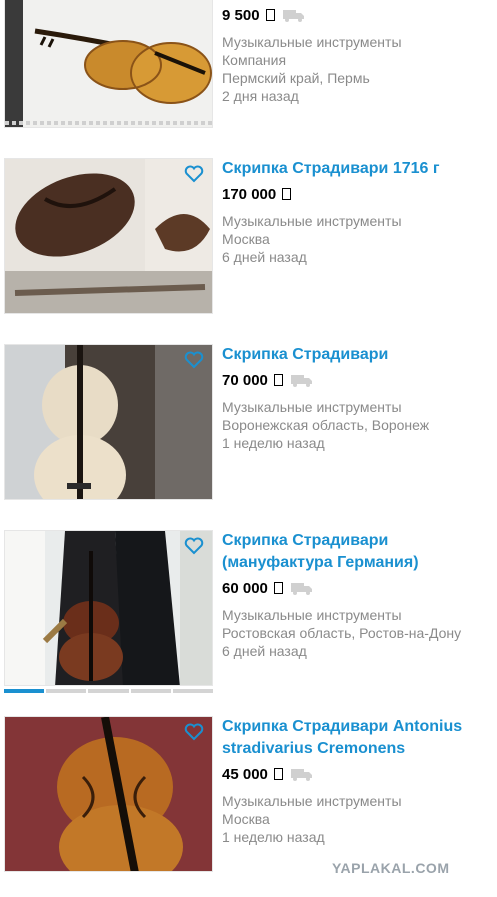 The width and height of the screenshot is (497, 897). Describe the element at coordinates (357, 380) in the screenshot. I see `price-row: 70 000` at that location.